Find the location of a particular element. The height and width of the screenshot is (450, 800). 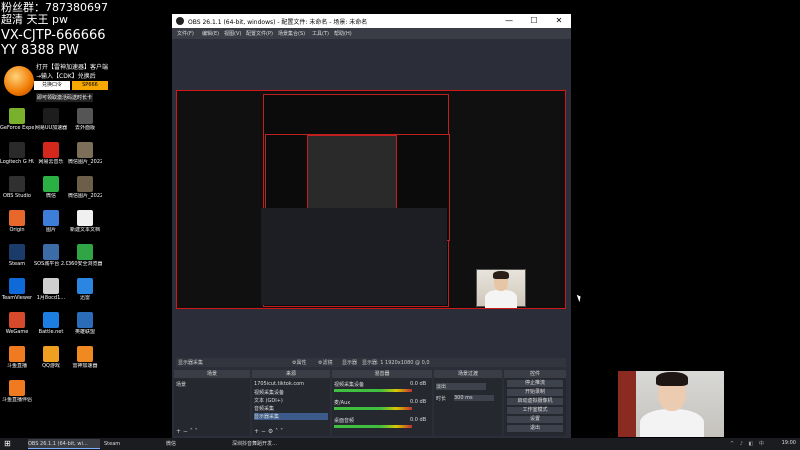

desktop-icon: SOS城平台 2.0 is located at coordinates (51, 255).